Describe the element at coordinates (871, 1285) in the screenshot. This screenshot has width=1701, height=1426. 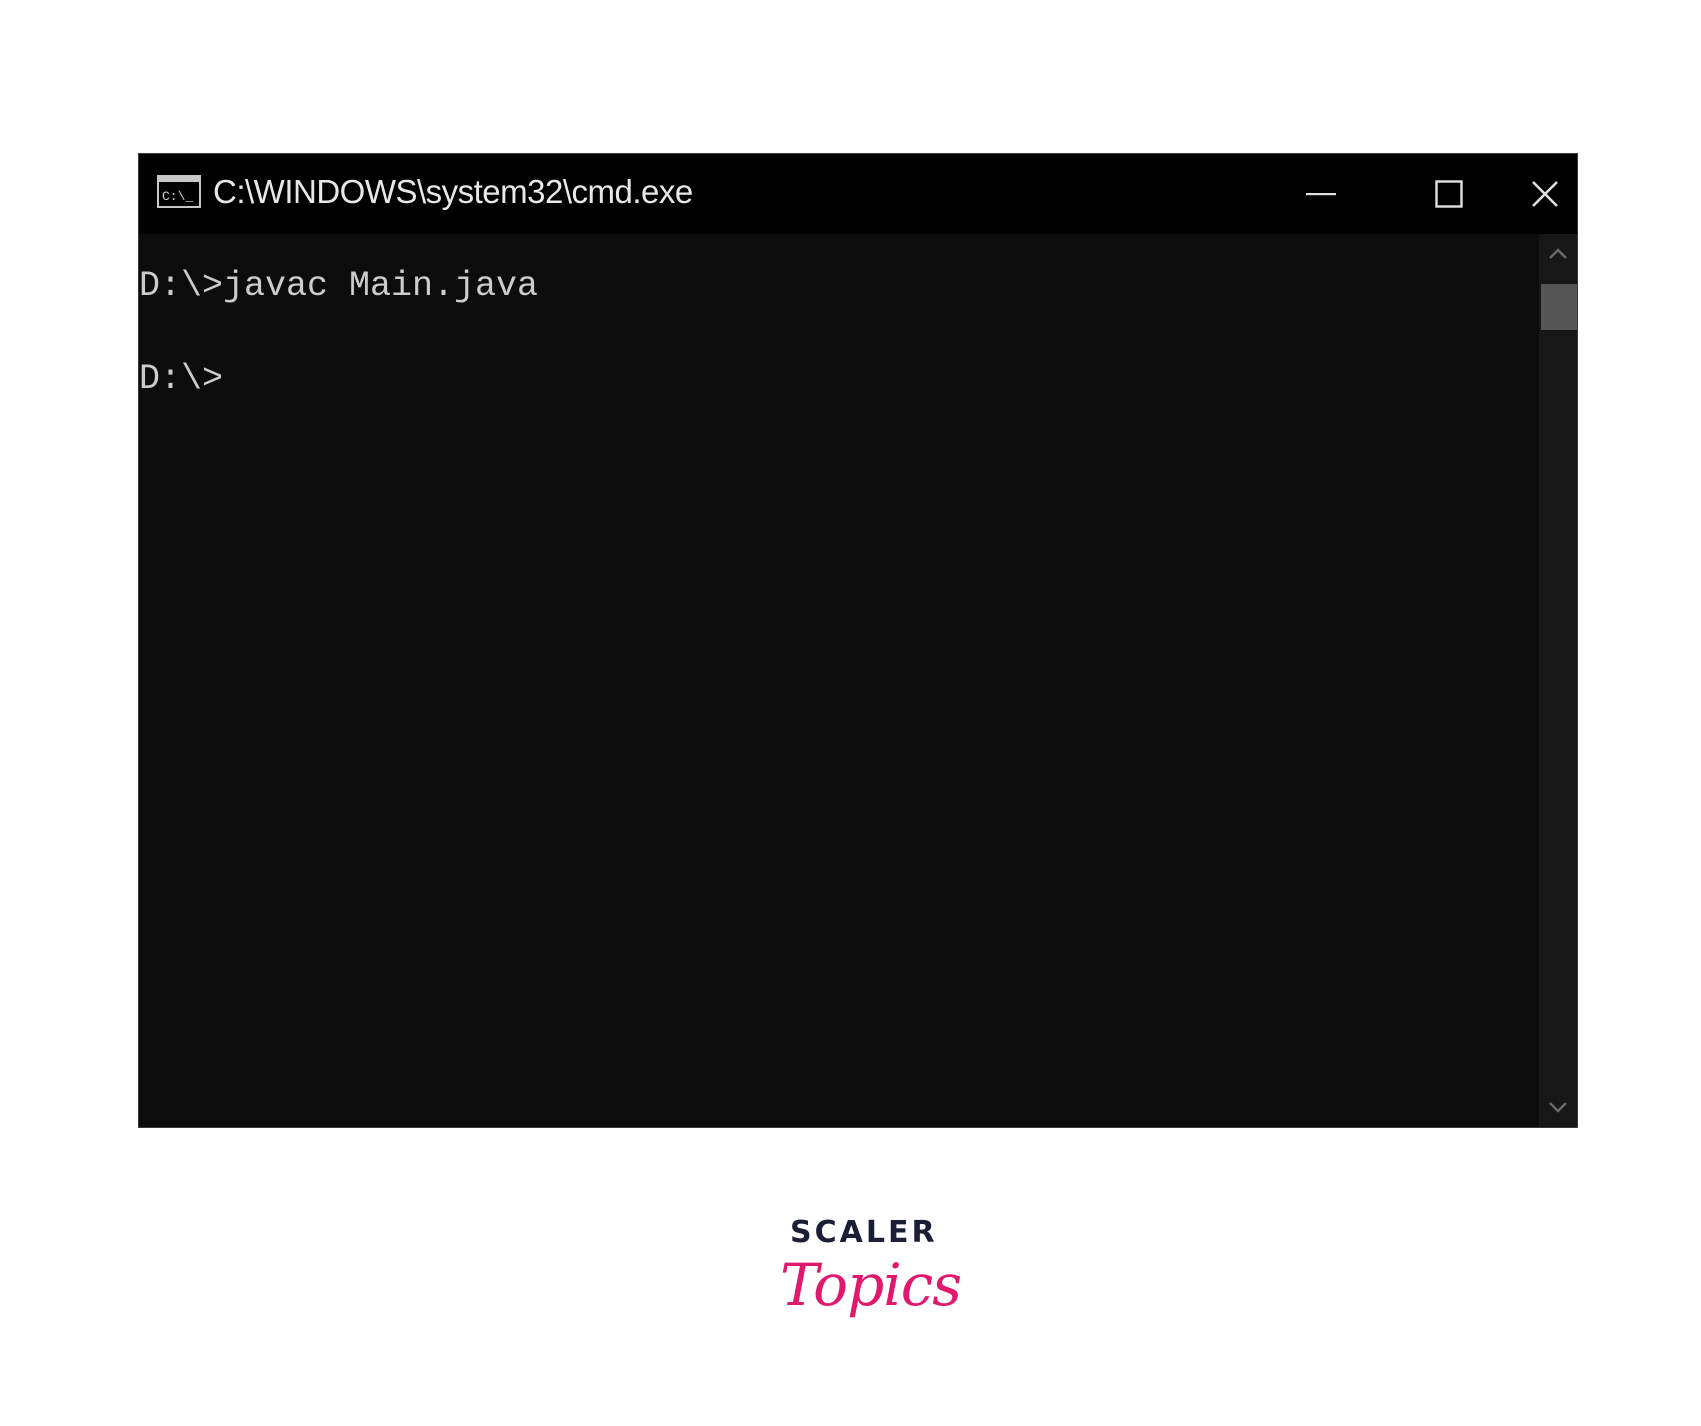
I see `logo-sub-text: Topics` at that location.